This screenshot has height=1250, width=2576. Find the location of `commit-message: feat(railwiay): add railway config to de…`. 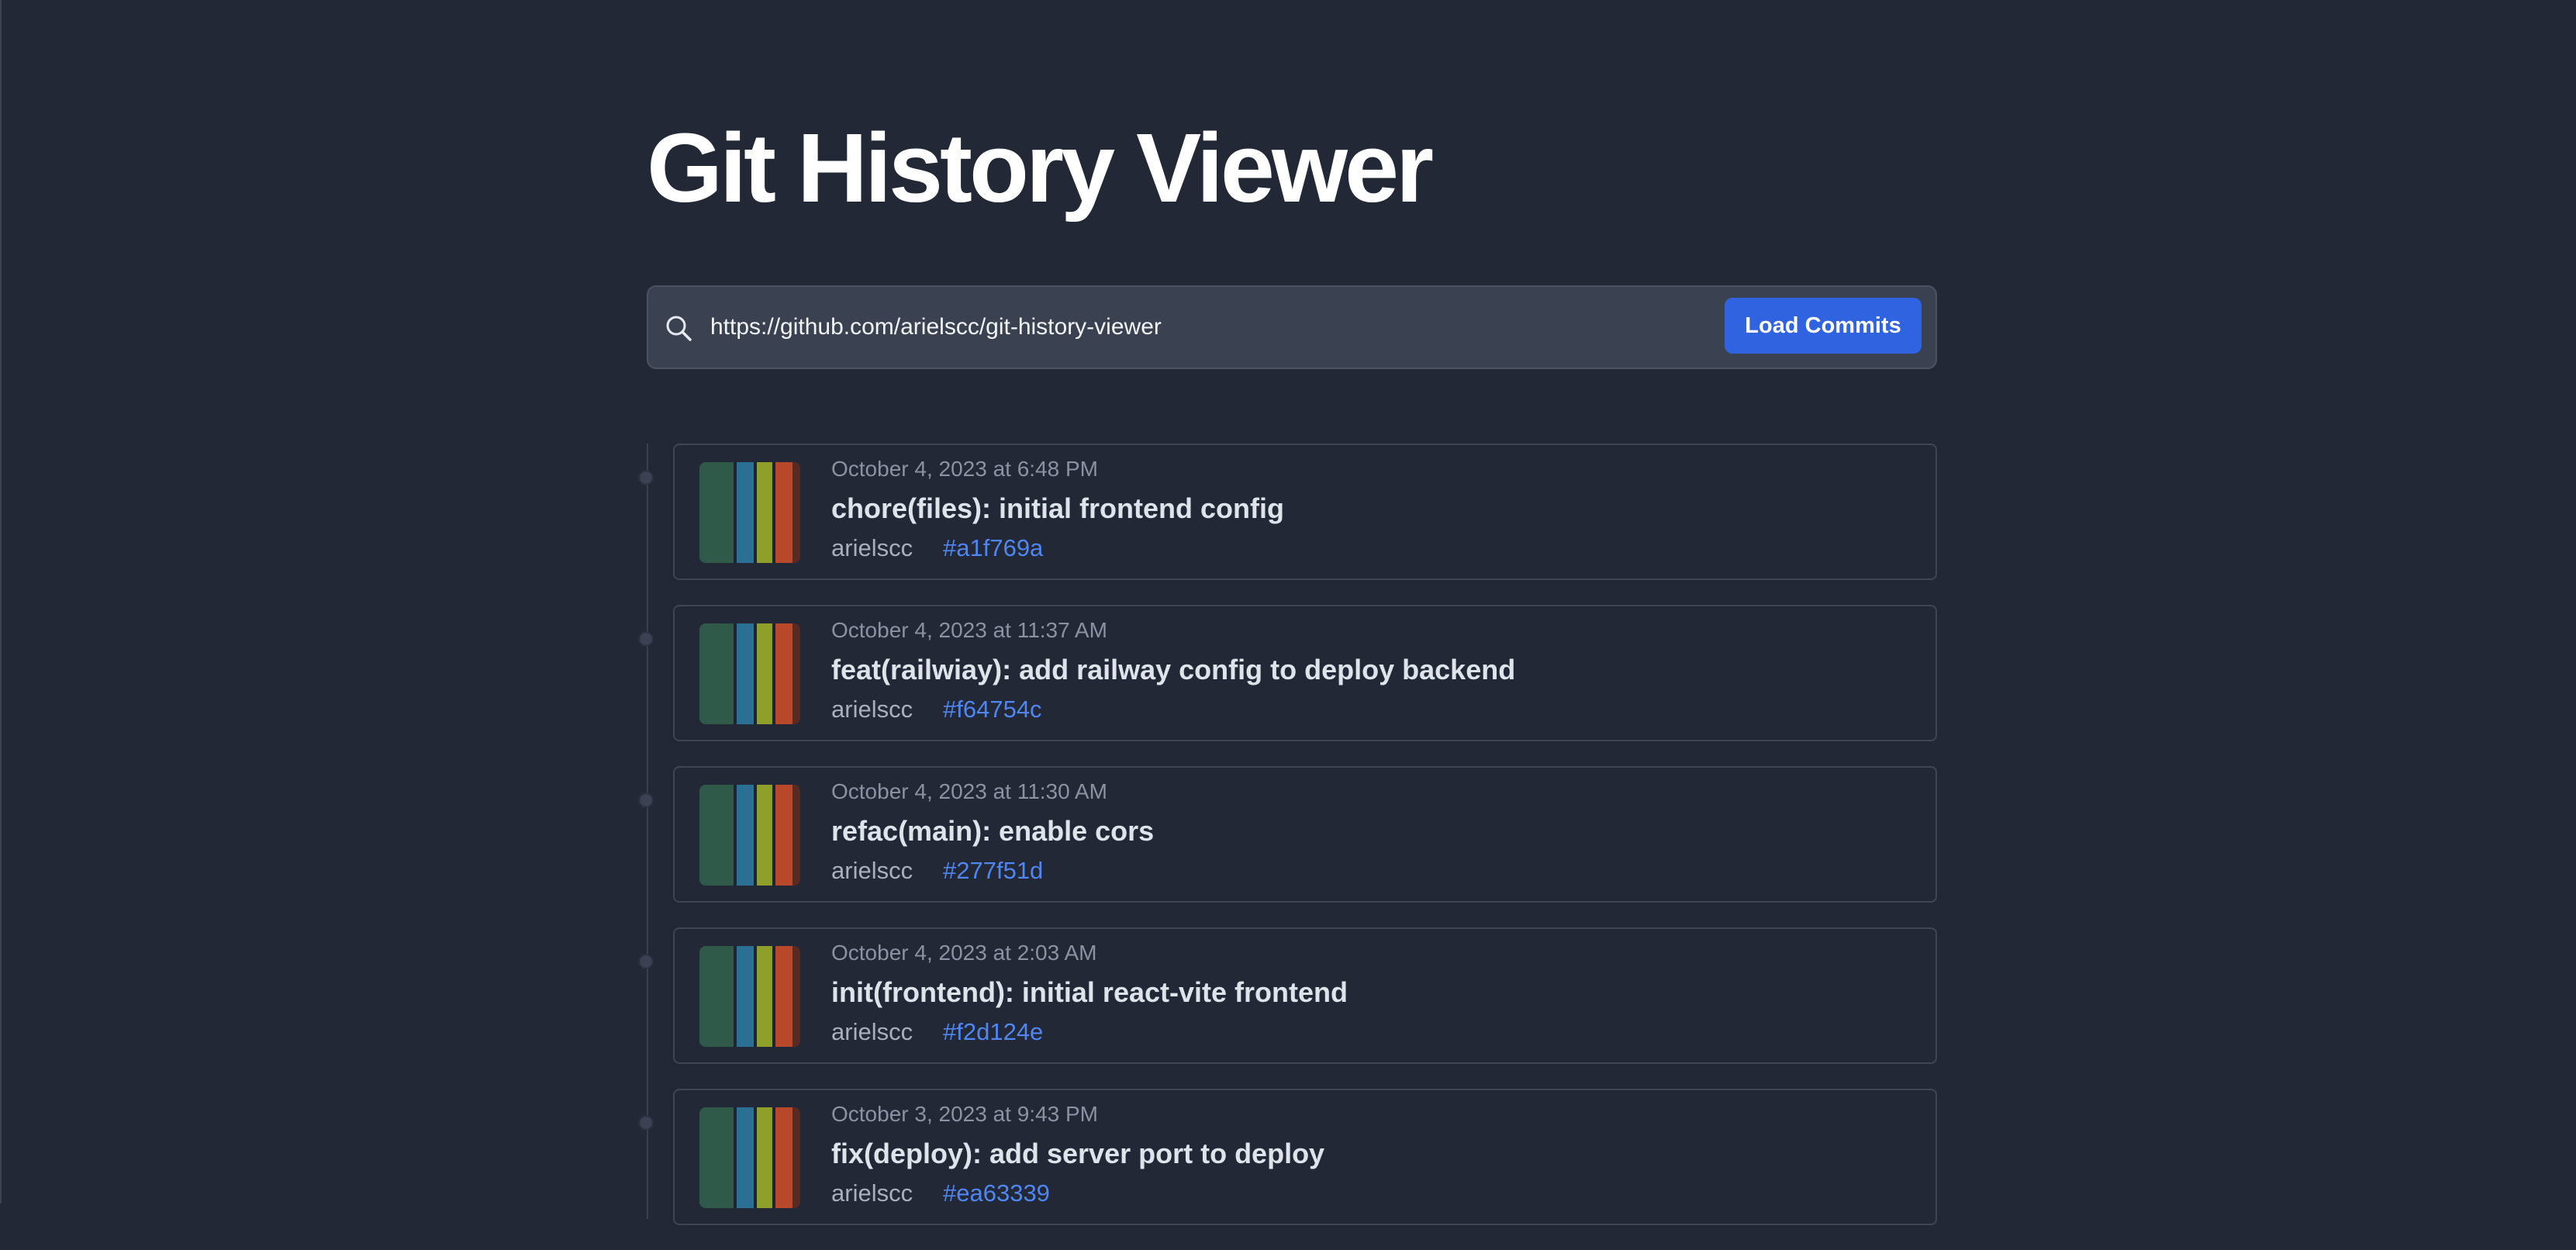

commit-message: feat(railwiay): add railway config to de… is located at coordinates (1173, 669).